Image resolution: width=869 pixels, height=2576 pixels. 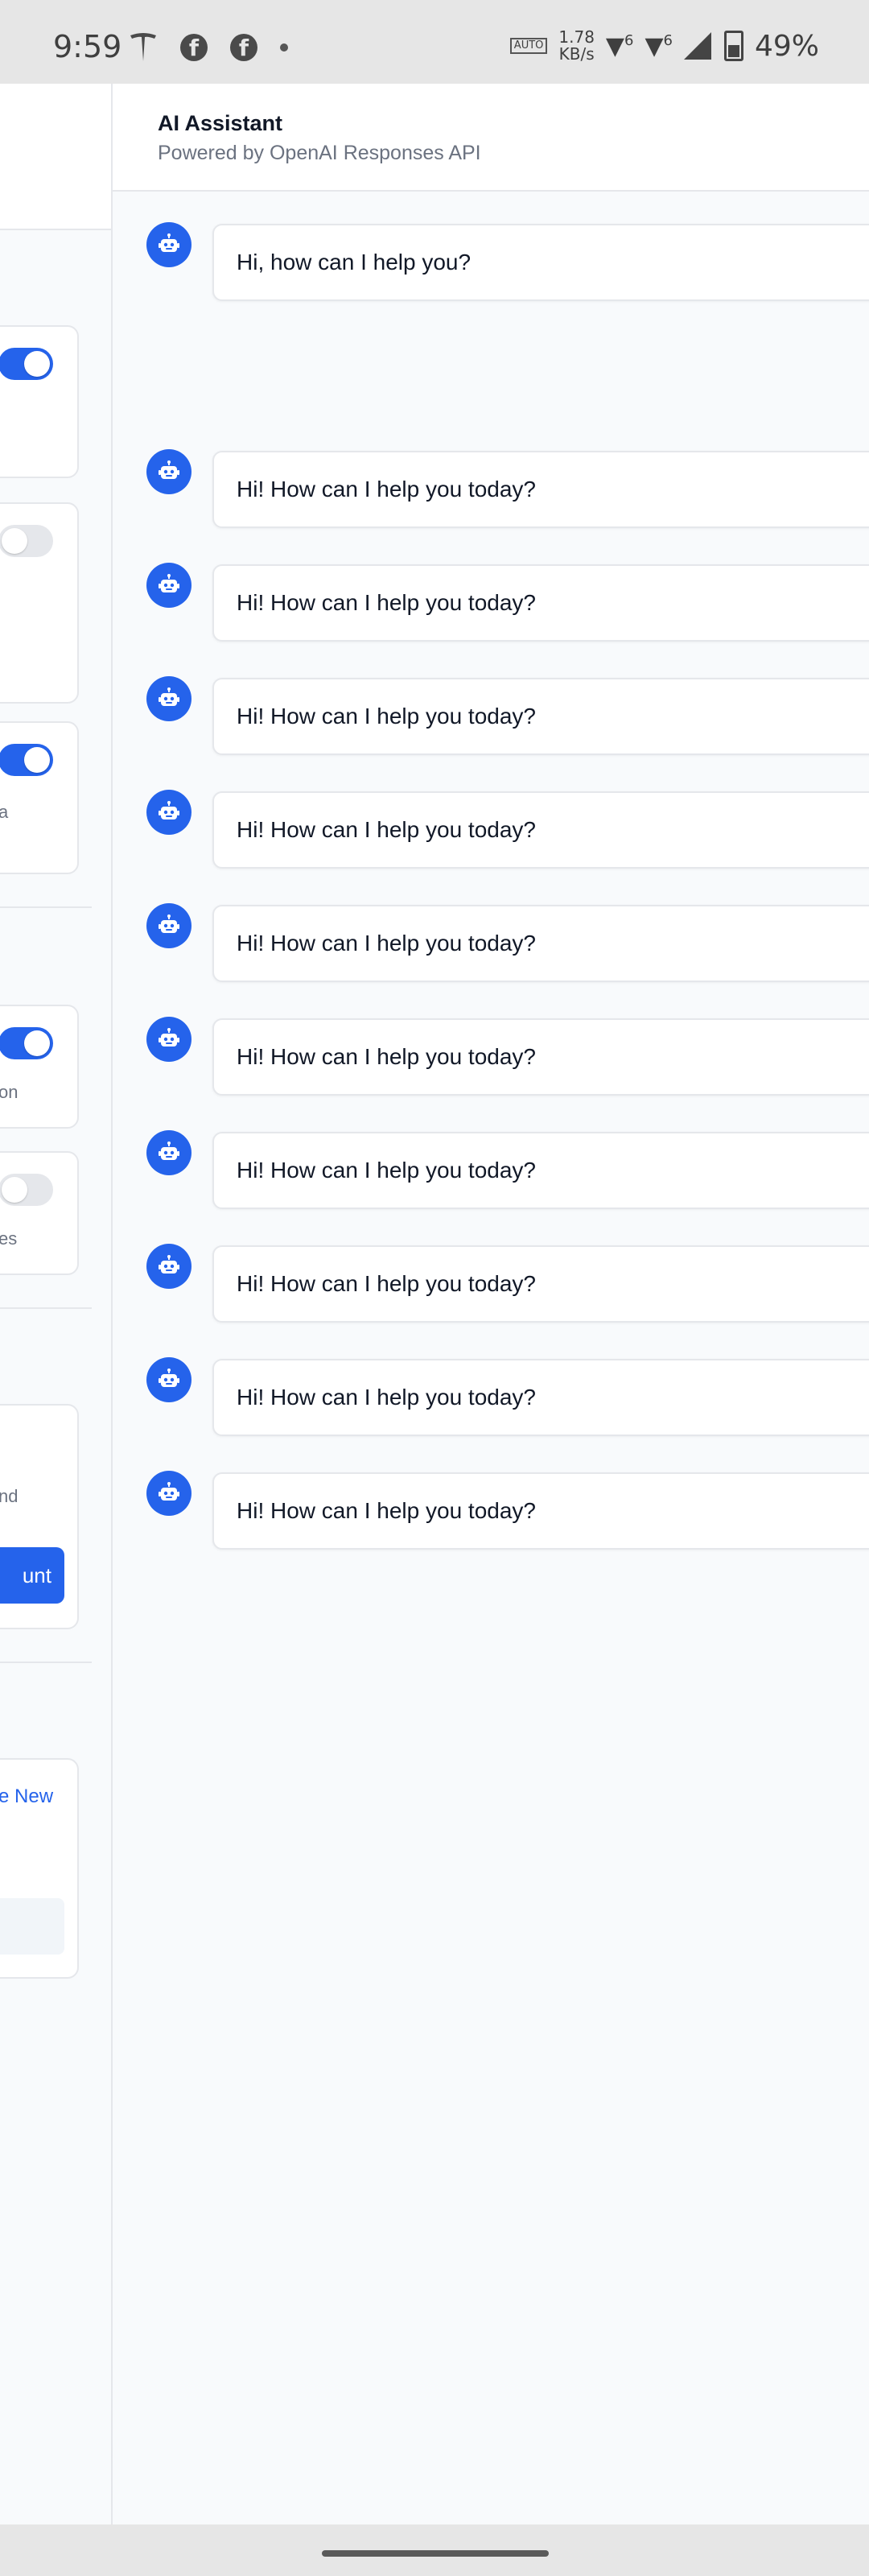 What do you see at coordinates (4, 812) in the screenshot?
I see `setting-description: a` at bounding box center [4, 812].